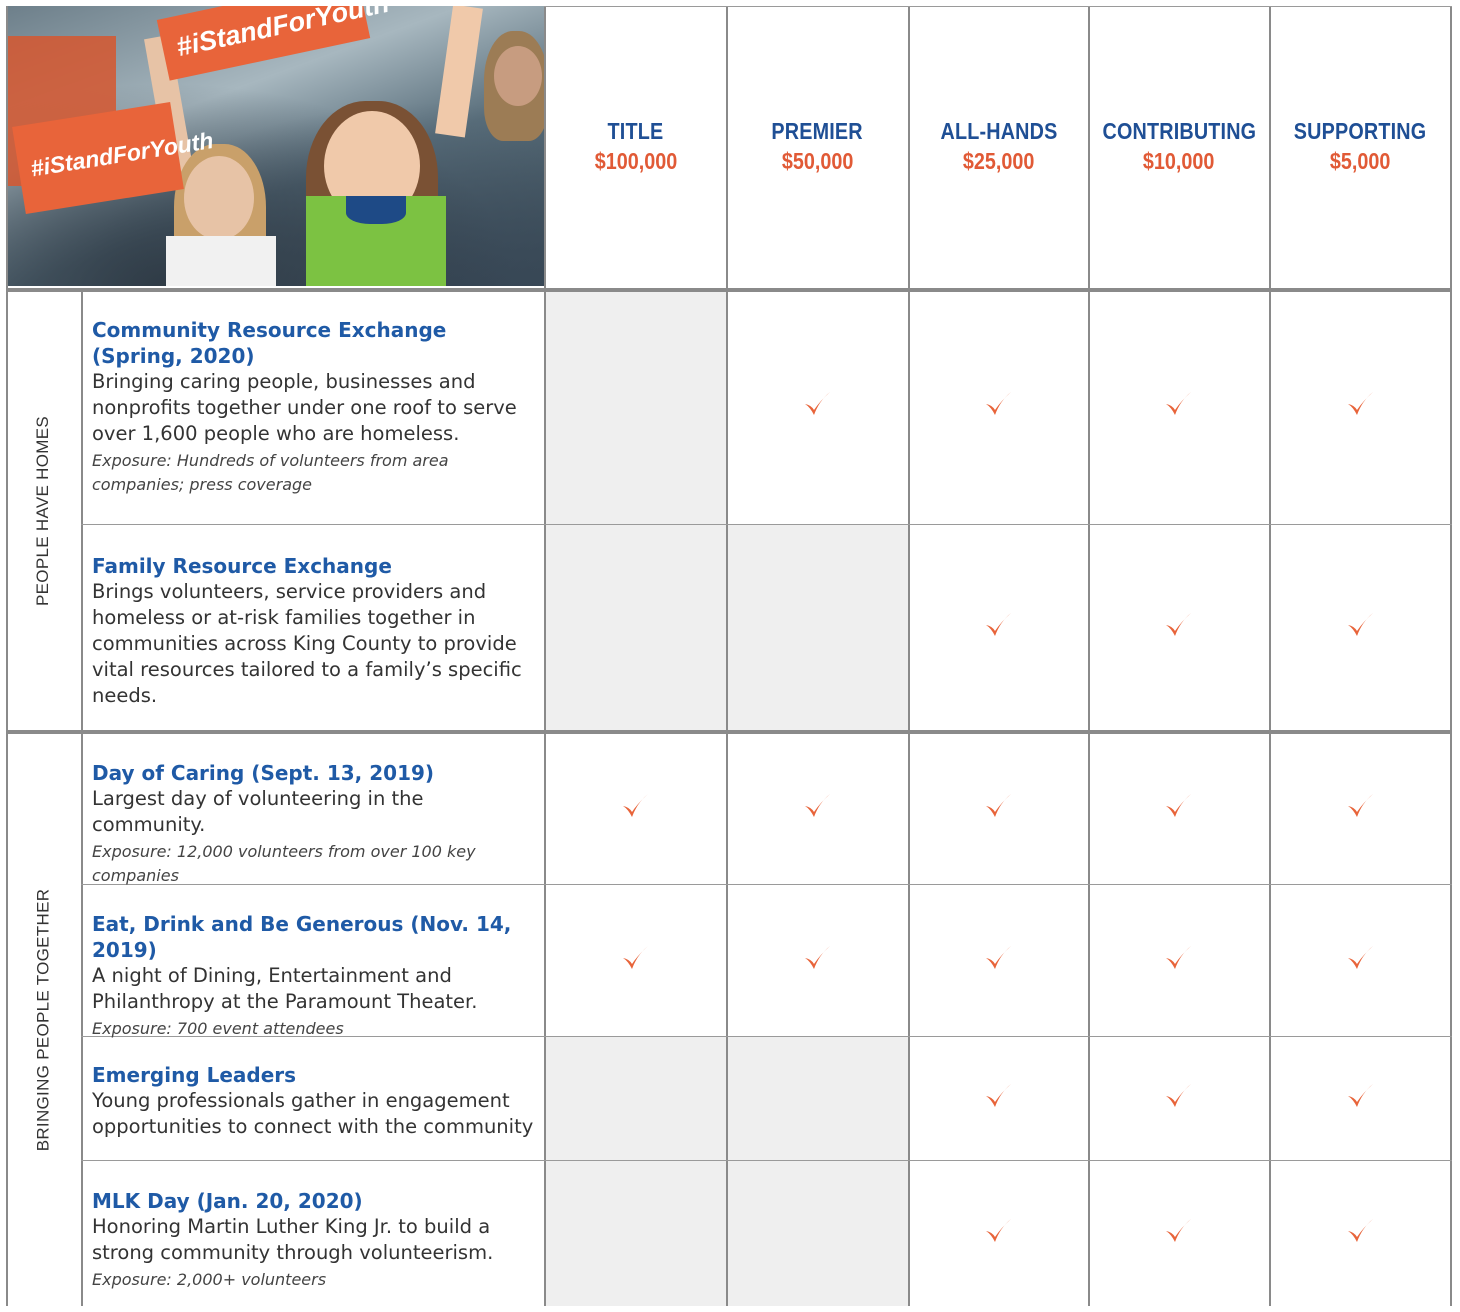 The image size is (1460, 1312). Describe the element at coordinates (1360, 131) in the screenshot. I see `tier-name: SUPPORTING` at that location.